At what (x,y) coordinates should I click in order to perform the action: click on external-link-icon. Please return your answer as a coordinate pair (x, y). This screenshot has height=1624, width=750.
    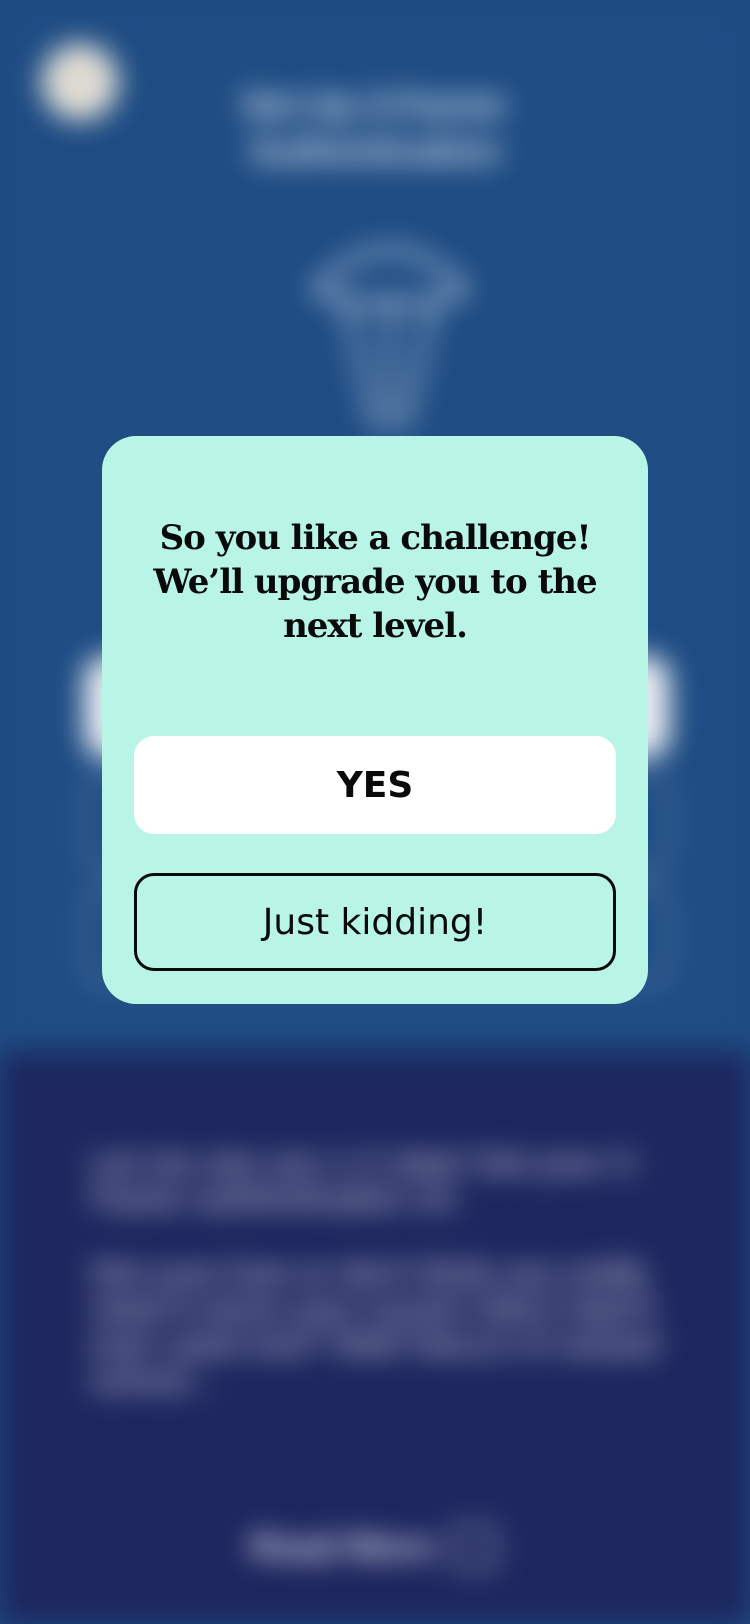
    Looking at the image, I should click on (474, 1547).